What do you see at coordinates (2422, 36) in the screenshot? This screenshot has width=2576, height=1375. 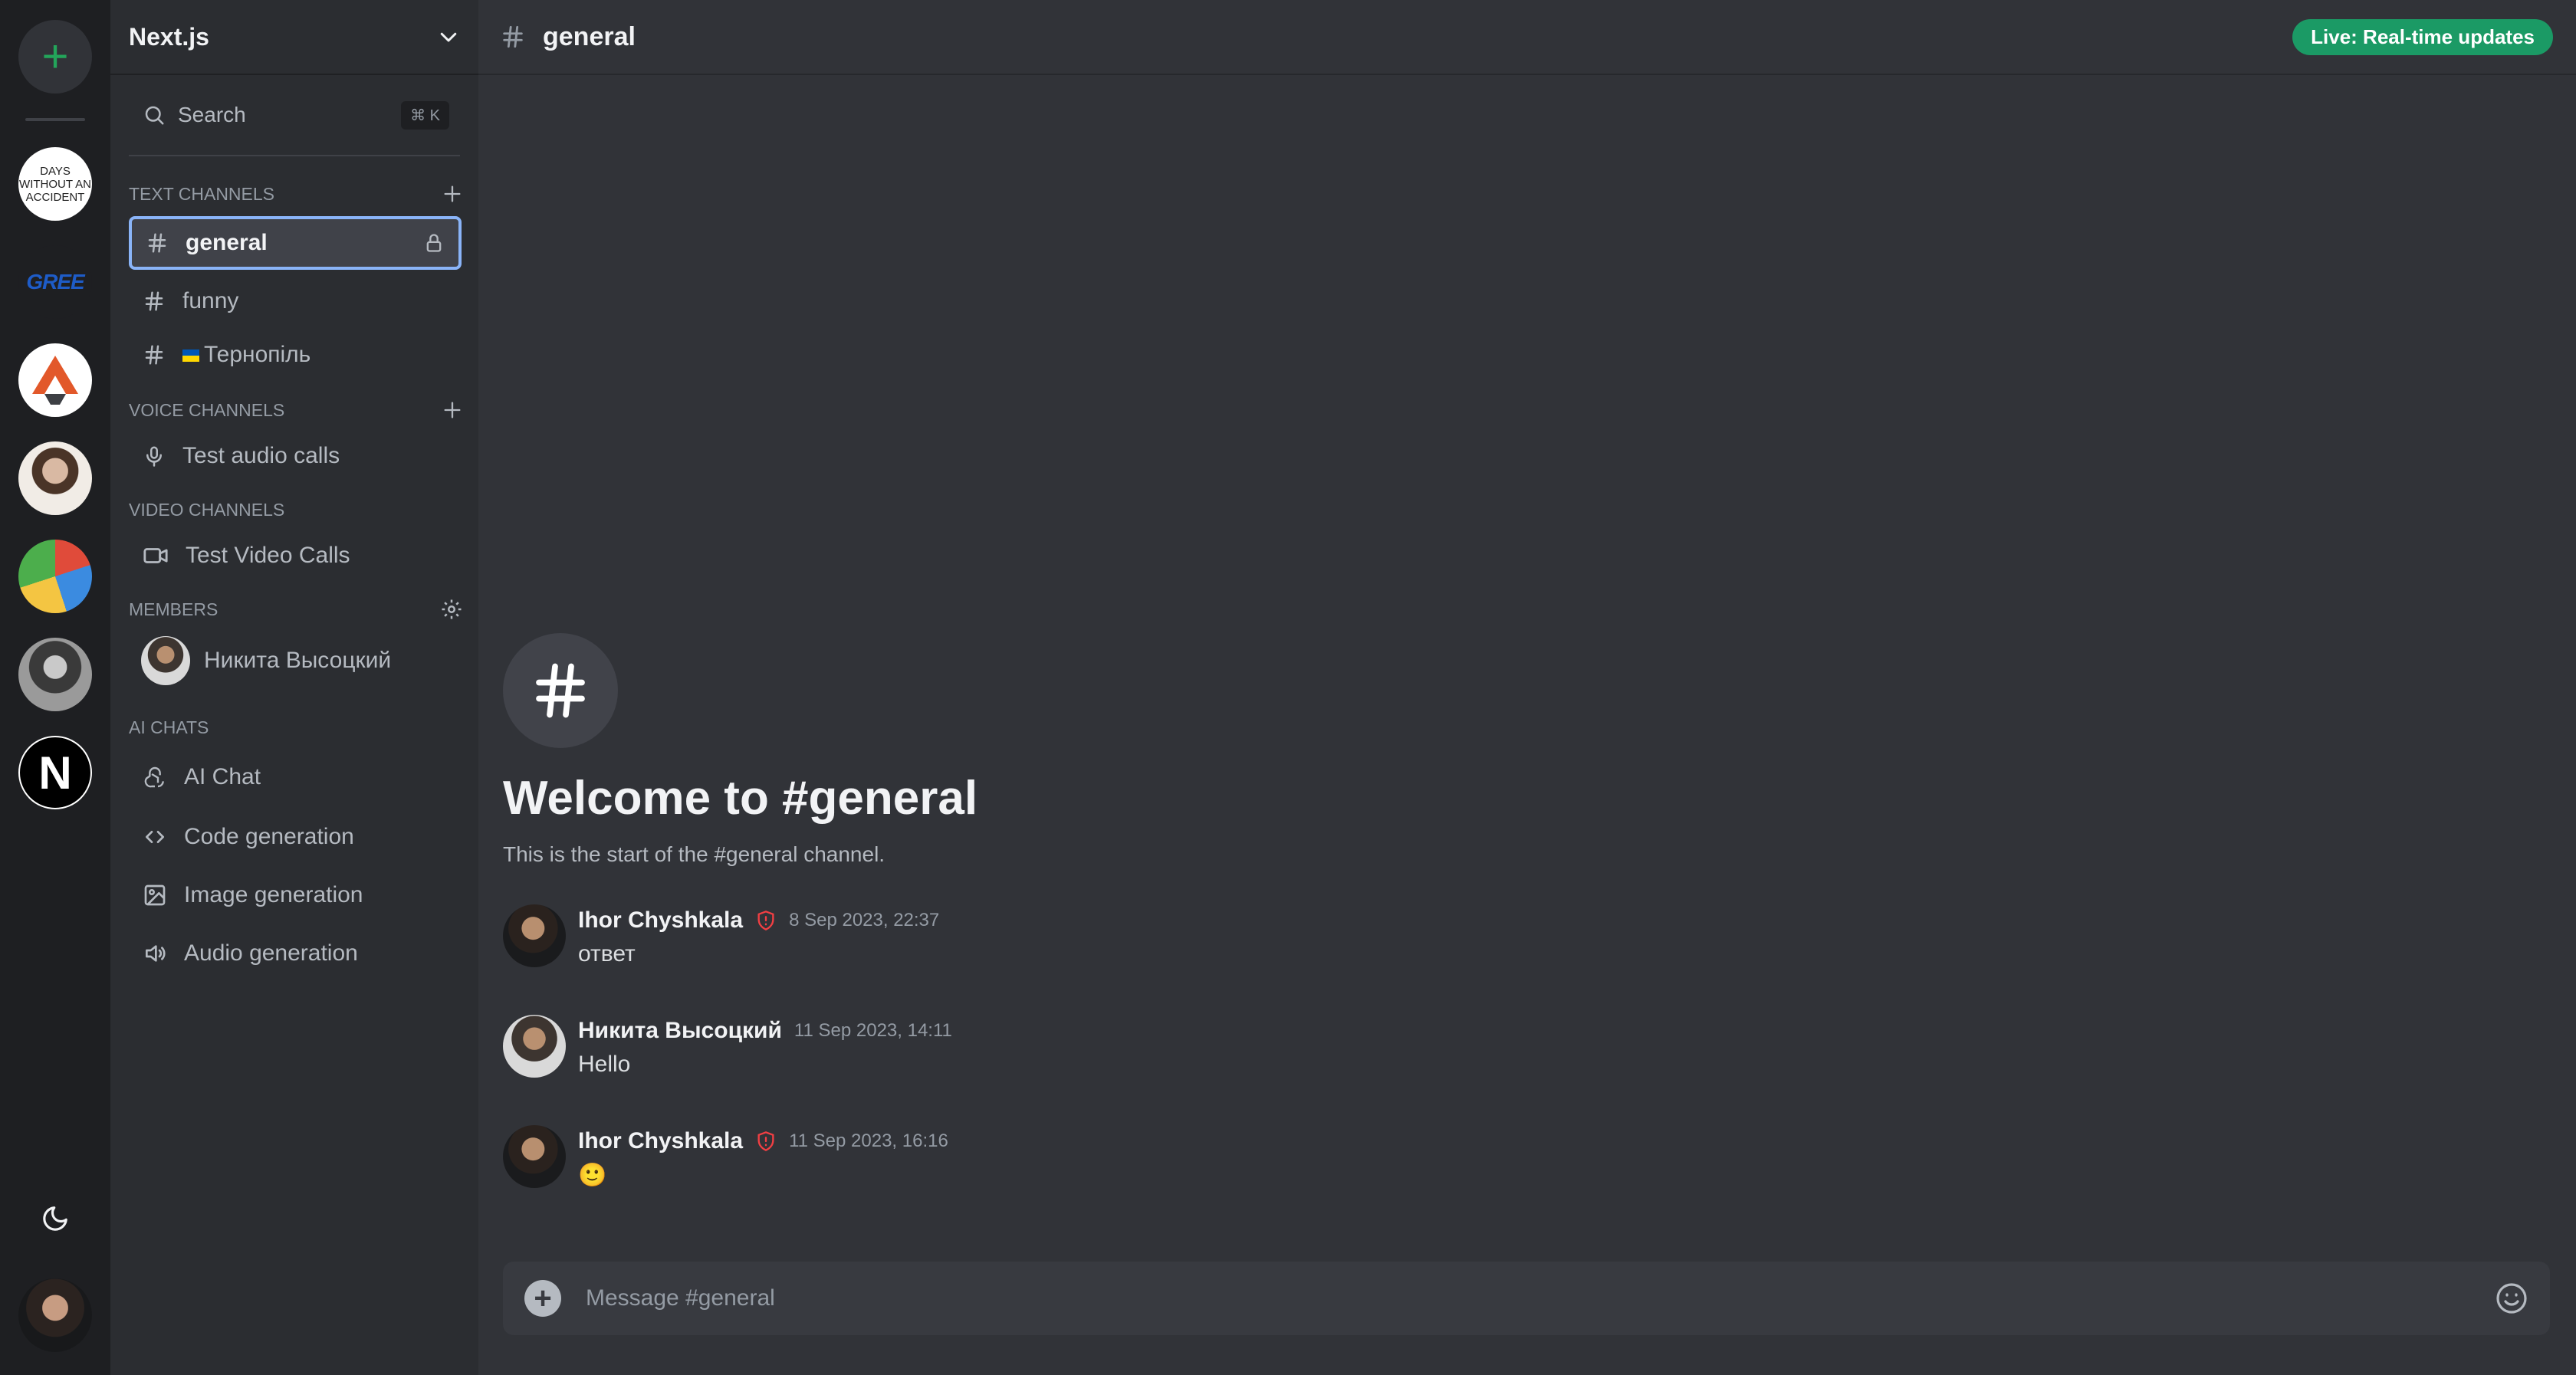 I see `live-status-badge: Live: Real-time updates` at bounding box center [2422, 36].